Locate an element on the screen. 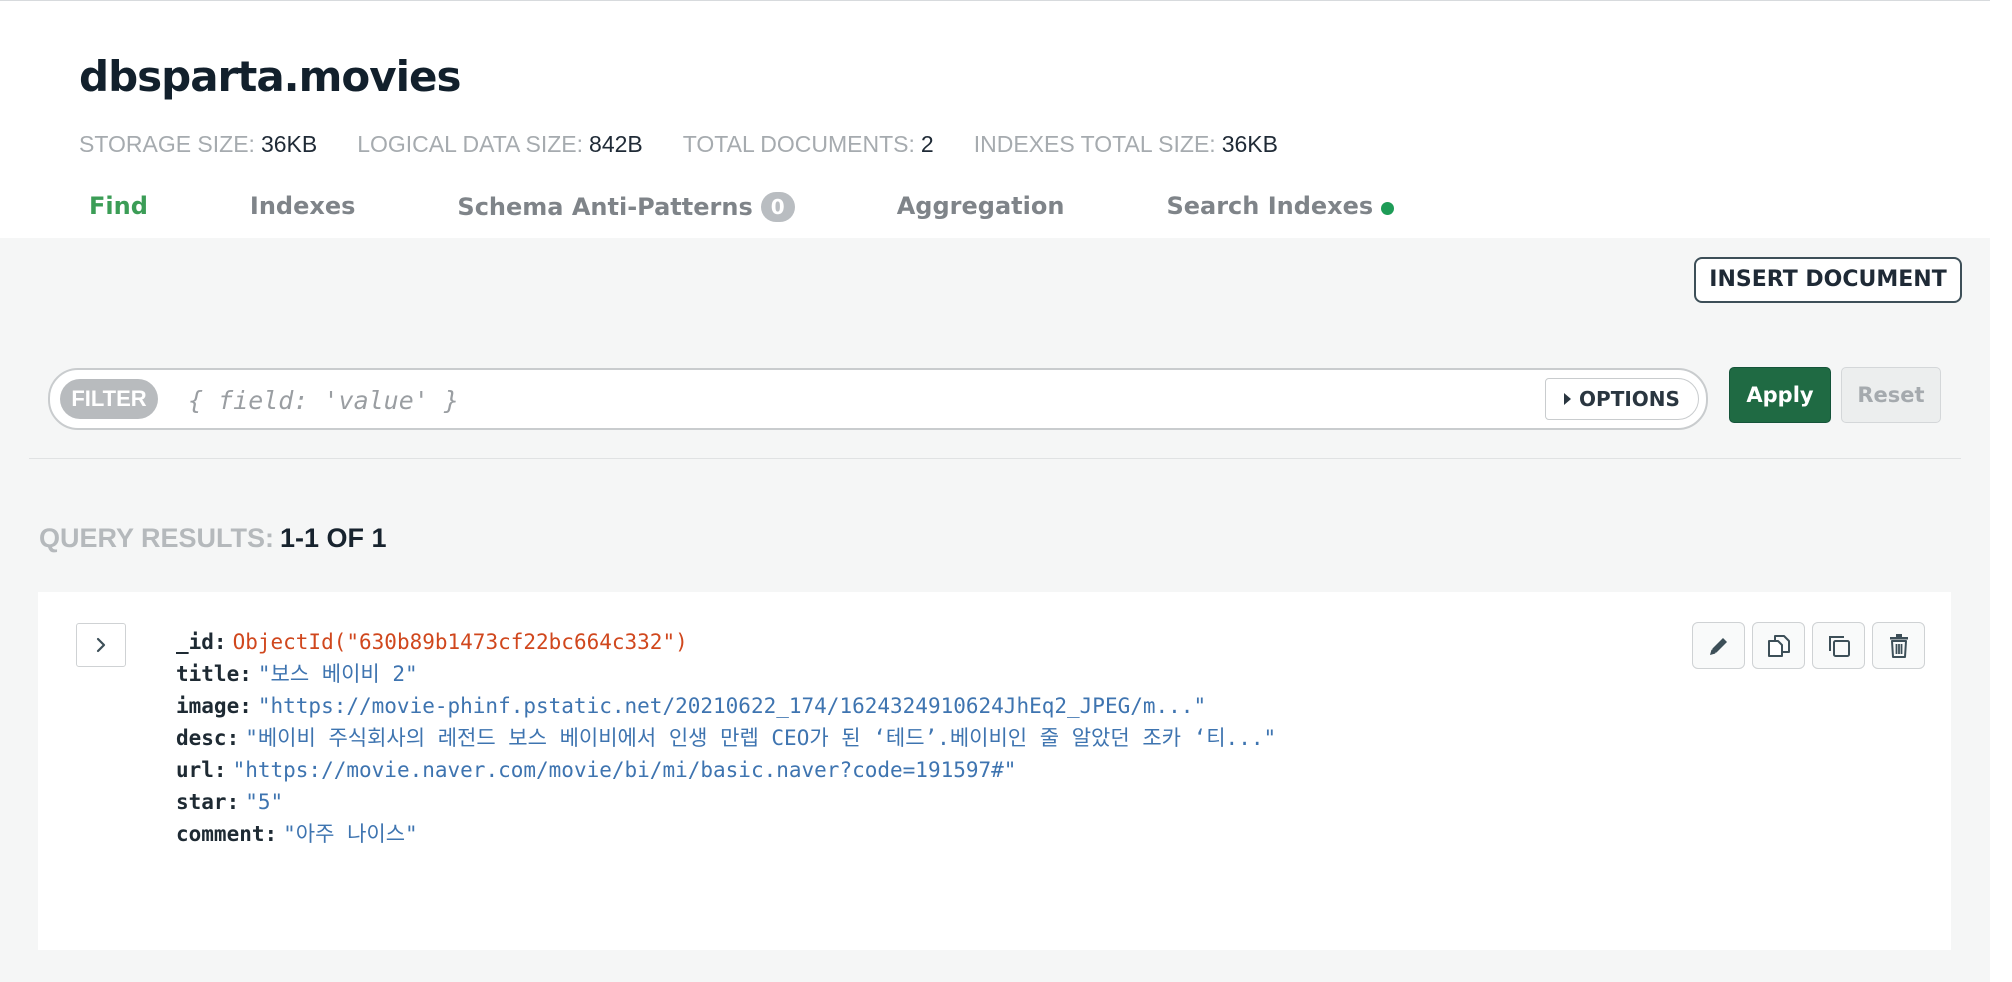 Image resolution: width=2012 pixels, height=982 pixels. field-comment: comment: "아주 나이스" is located at coordinates (726, 834).